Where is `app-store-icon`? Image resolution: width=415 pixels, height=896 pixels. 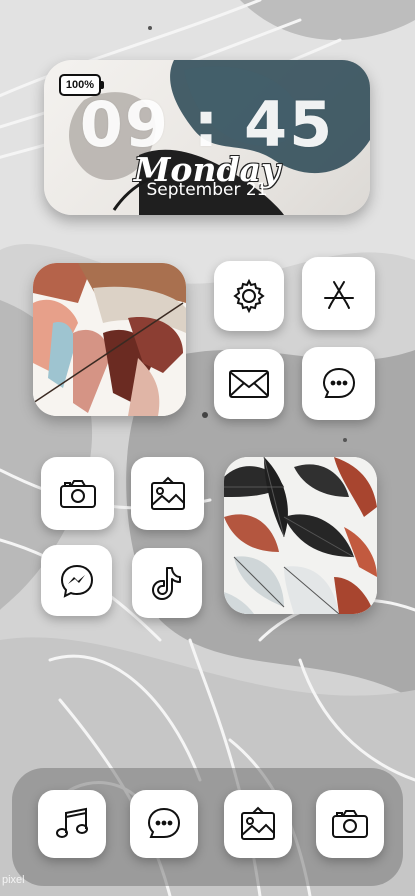
app-store-icon is located at coordinates (339, 294).